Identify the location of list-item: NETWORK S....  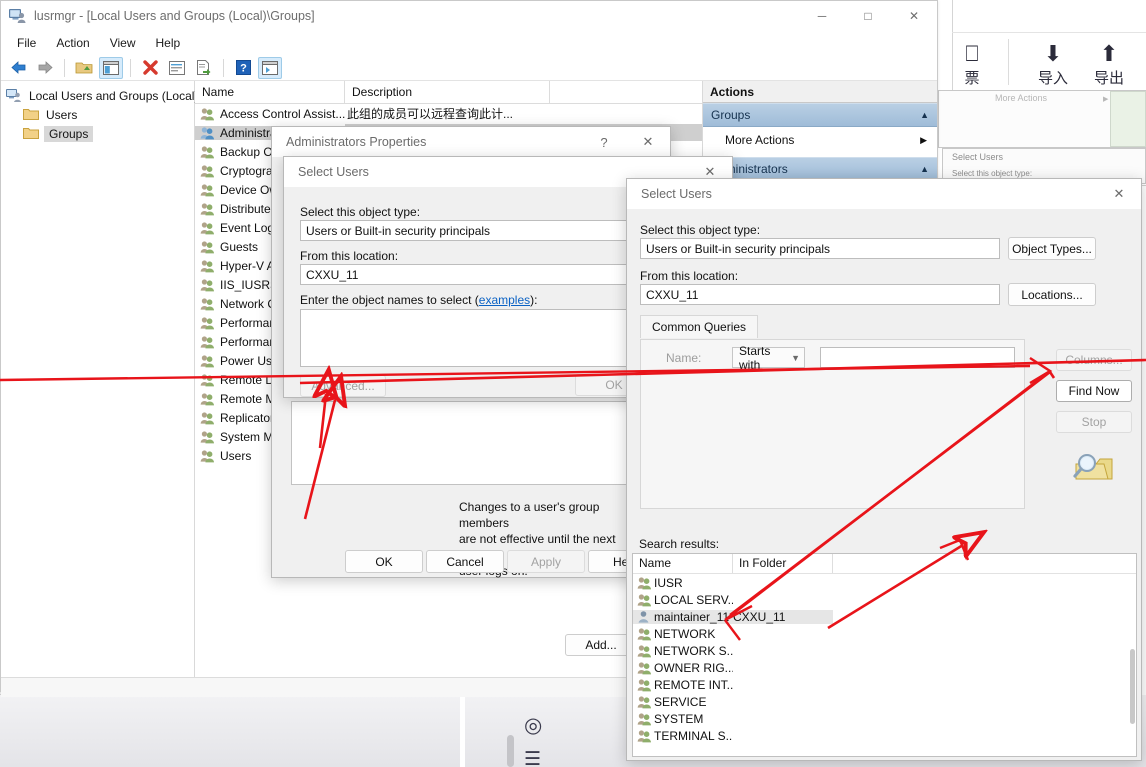
(884, 650).